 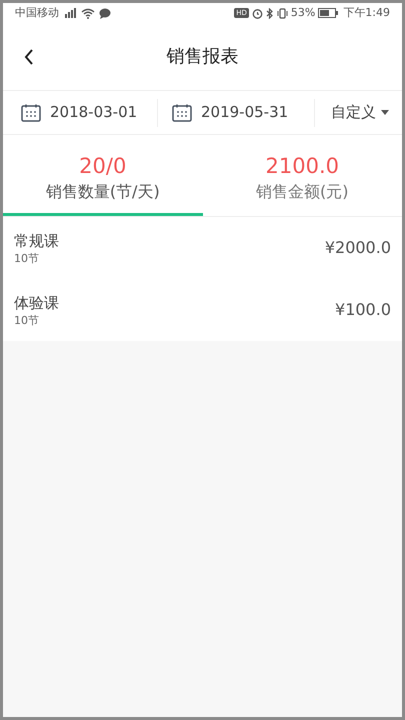 What do you see at coordinates (105, 13) in the screenshot?
I see `chat-bubble-icon` at bounding box center [105, 13].